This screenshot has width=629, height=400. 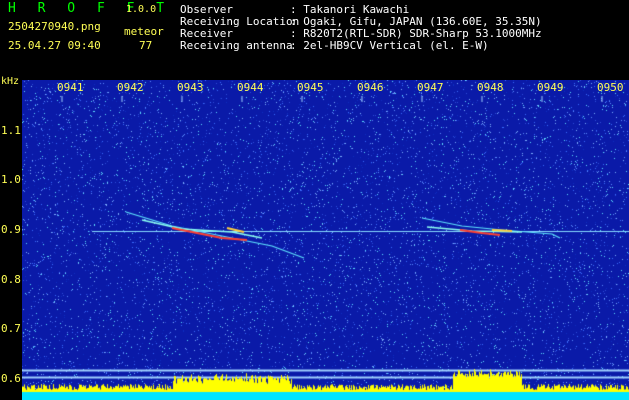 What do you see at coordinates (389, 45) in the screenshot?
I see `antenna-value: : 2el-HB9CV Vertical (el. E-W)` at bounding box center [389, 45].